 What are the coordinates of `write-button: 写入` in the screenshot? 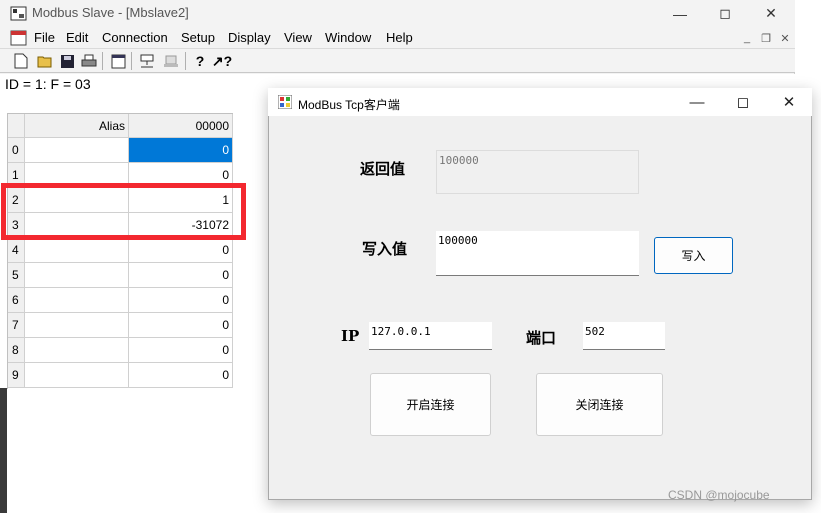 It's located at (693, 255).